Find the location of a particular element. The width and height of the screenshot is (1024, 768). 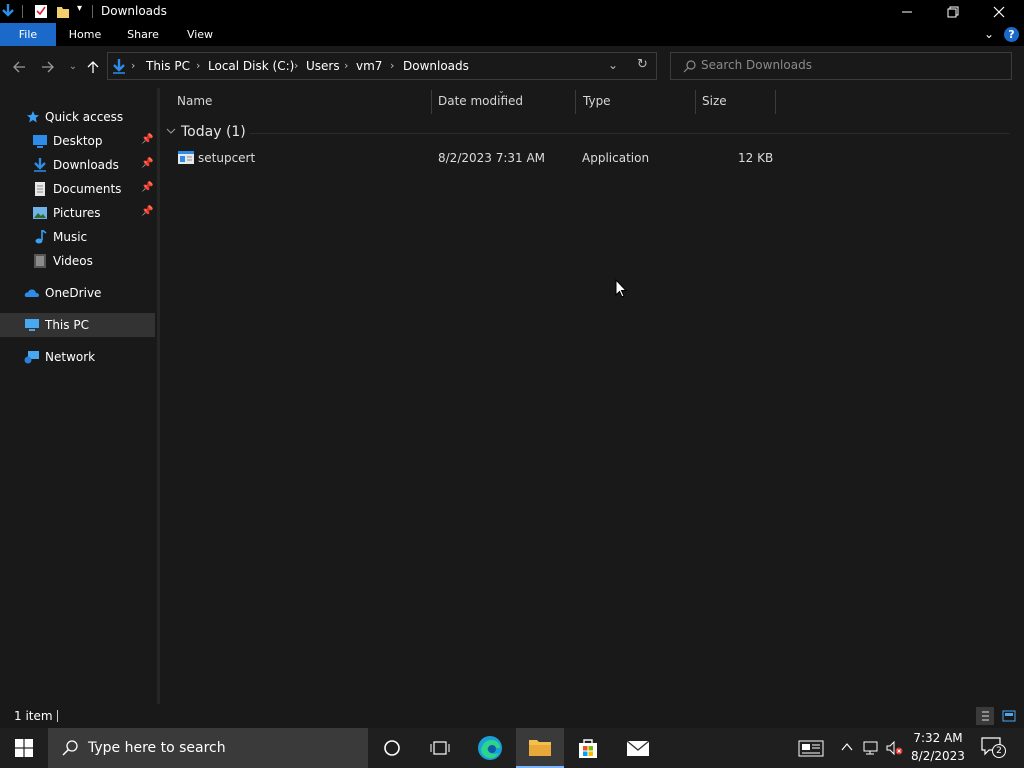

breadcrumb-vm7: vm7 is located at coordinates (369, 66).